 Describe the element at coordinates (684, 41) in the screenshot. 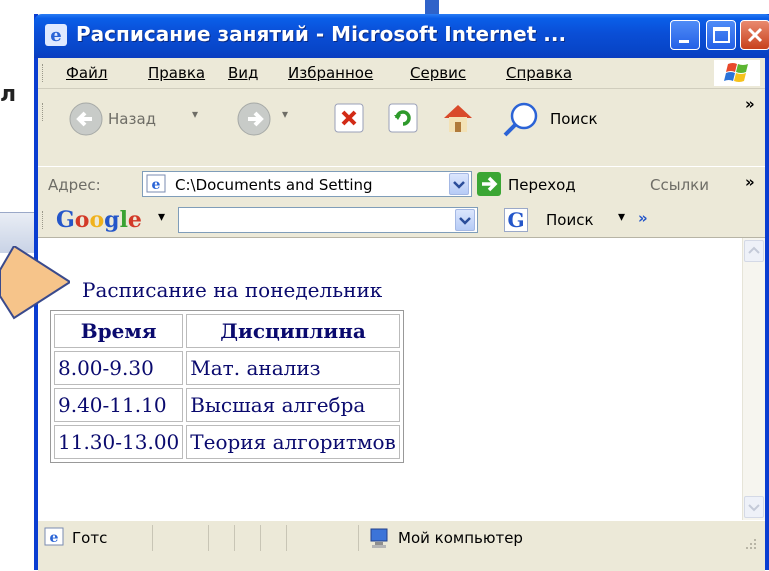

I see `minimize-icon` at that location.